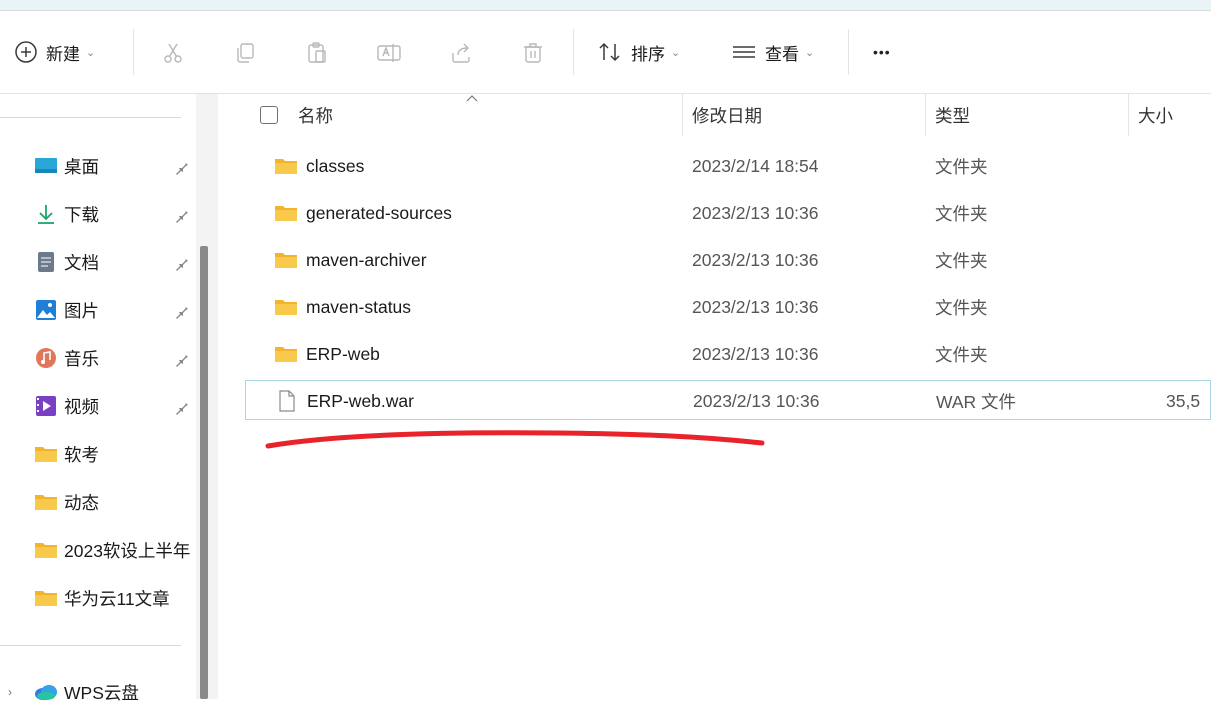  I want to click on sidebar-item-music: 音乐, so click(114, 358).